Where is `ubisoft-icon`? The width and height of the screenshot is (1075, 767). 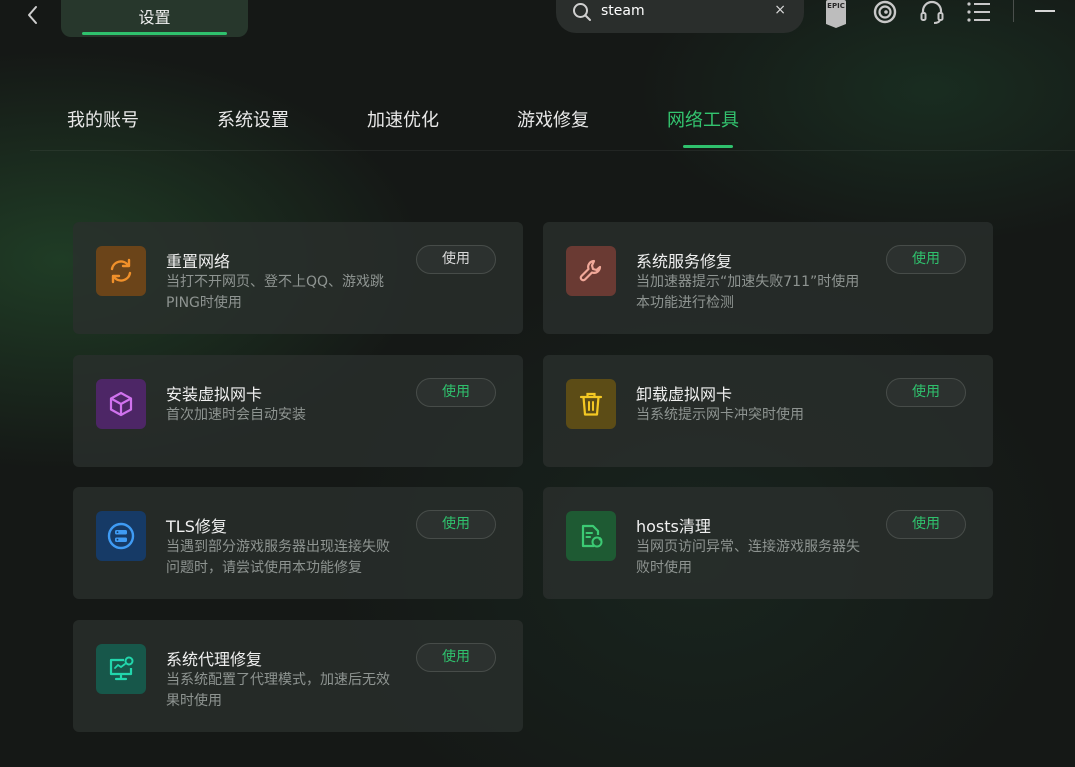 ubisoft-icon is located at coordinates (885, 13).